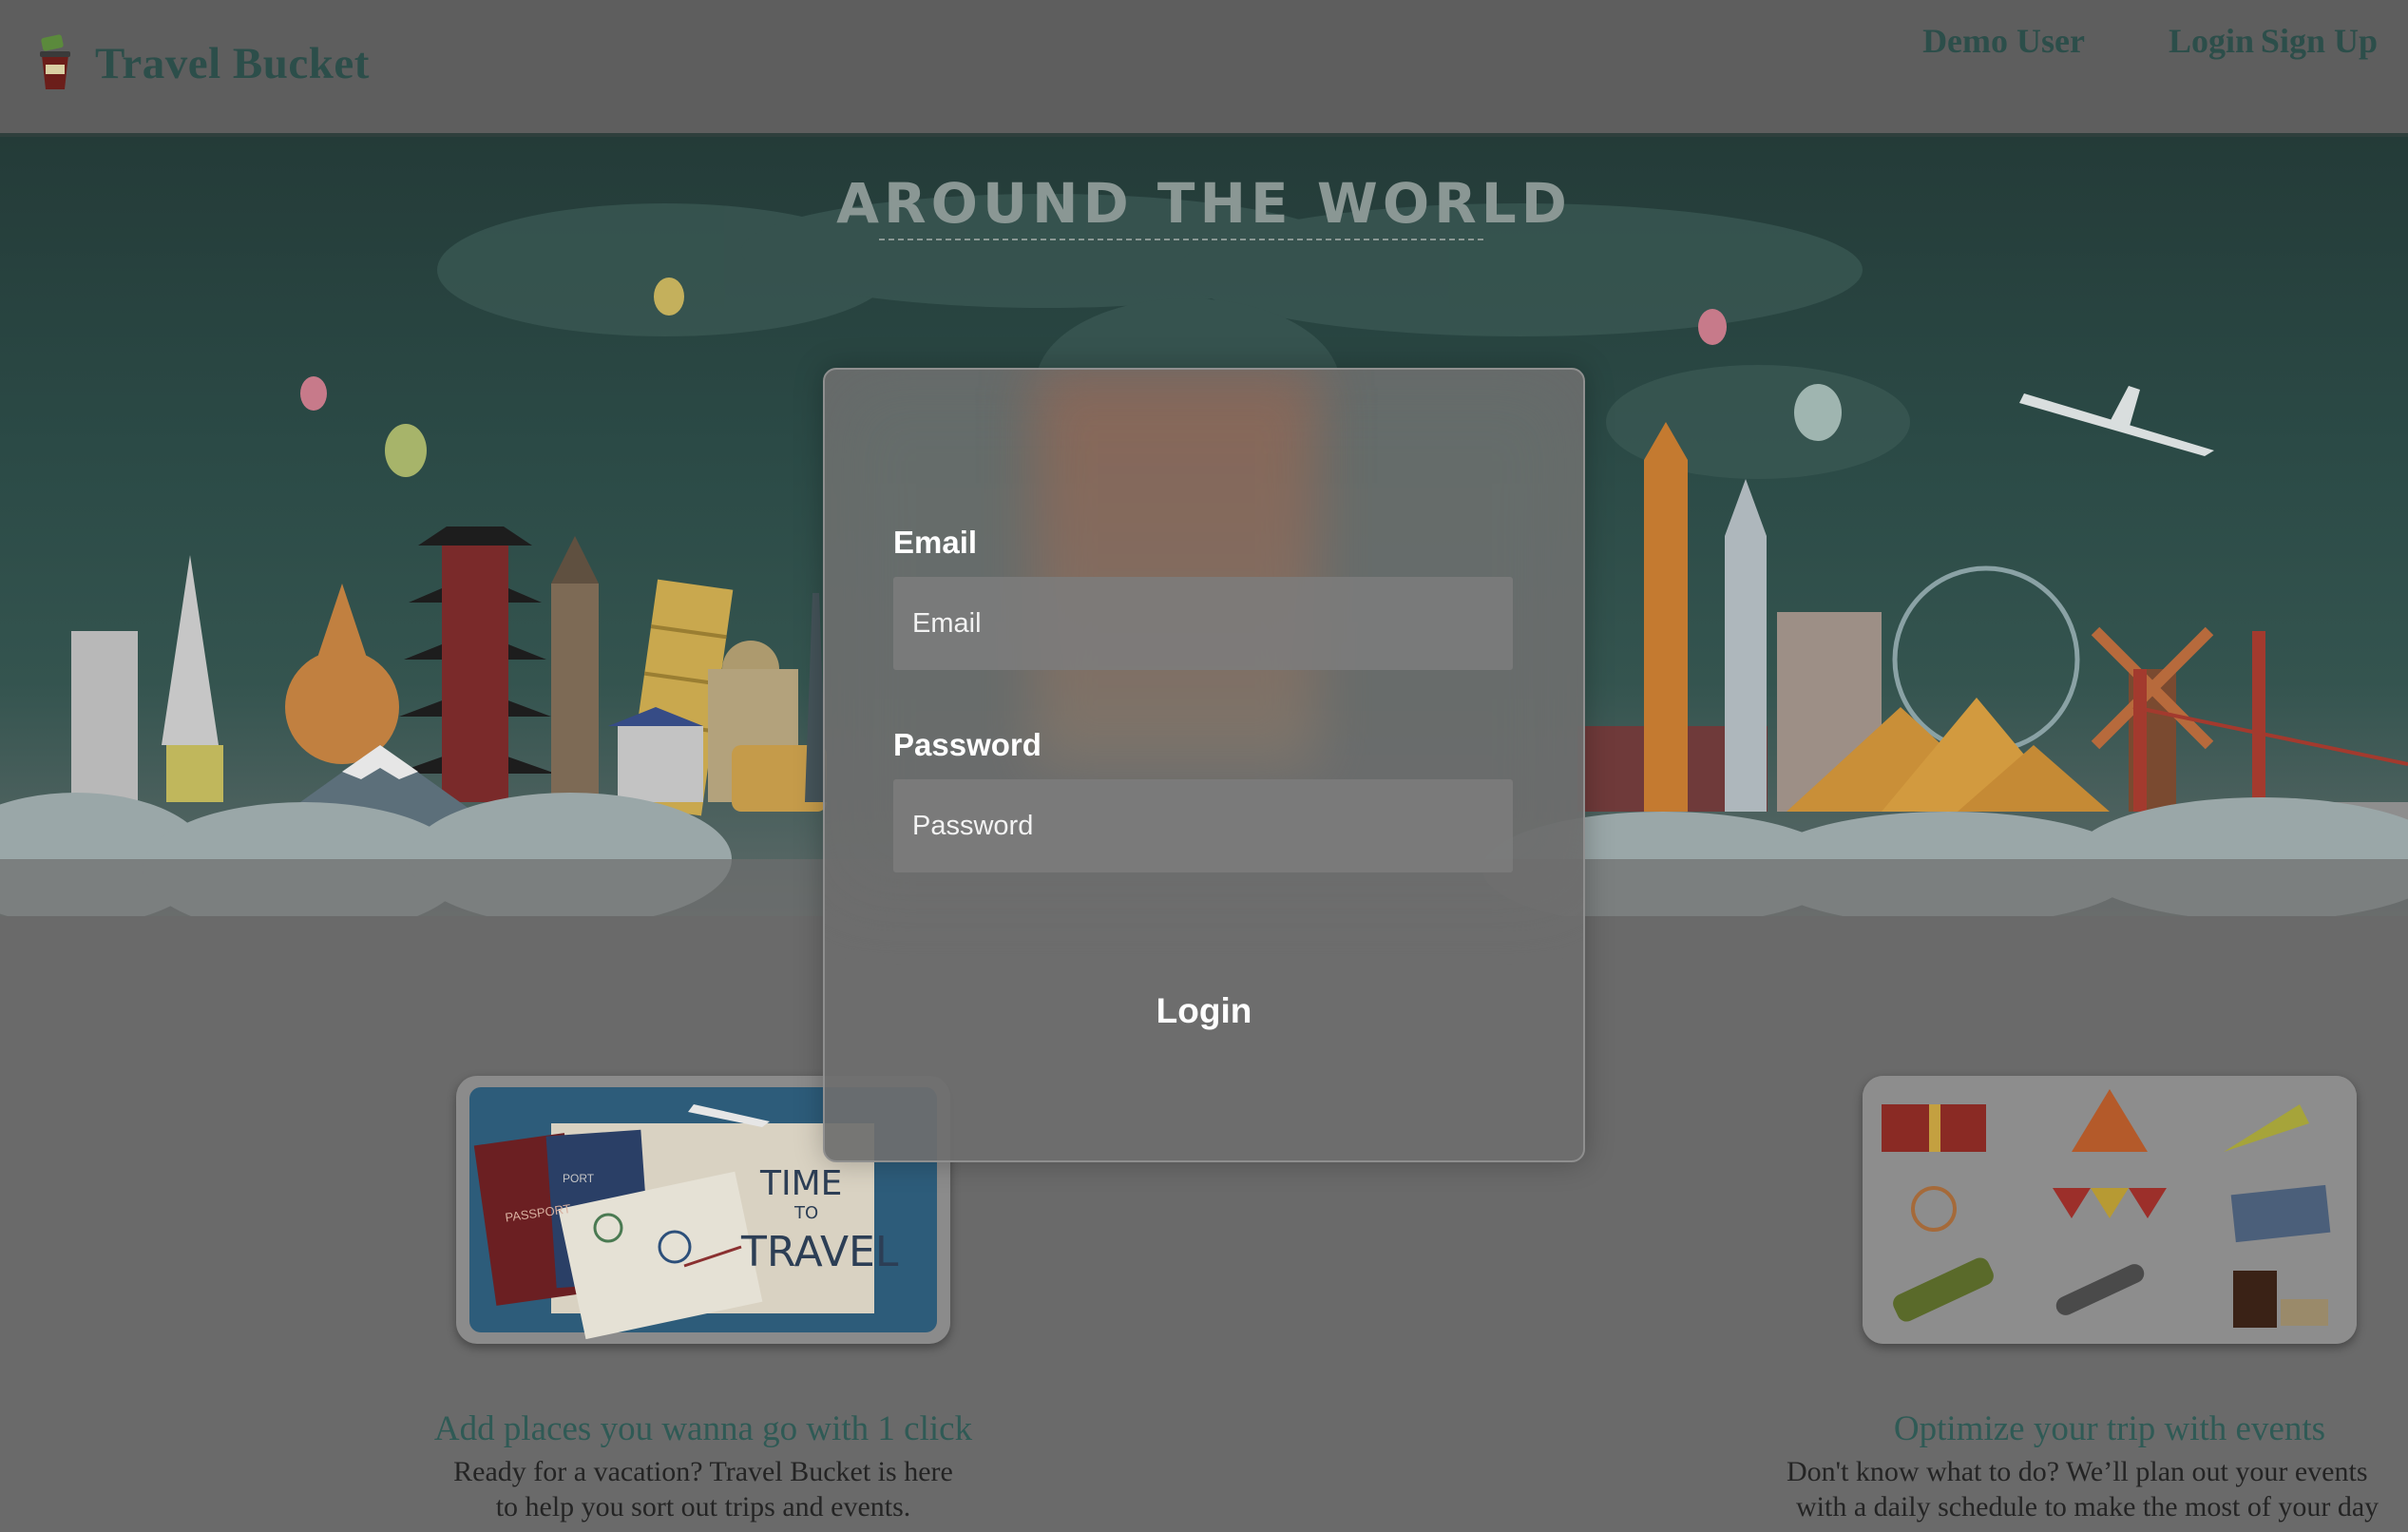  Describe the element at coordinates (2117, 421) in the screenshot. I see `airplane-icon` at that location.